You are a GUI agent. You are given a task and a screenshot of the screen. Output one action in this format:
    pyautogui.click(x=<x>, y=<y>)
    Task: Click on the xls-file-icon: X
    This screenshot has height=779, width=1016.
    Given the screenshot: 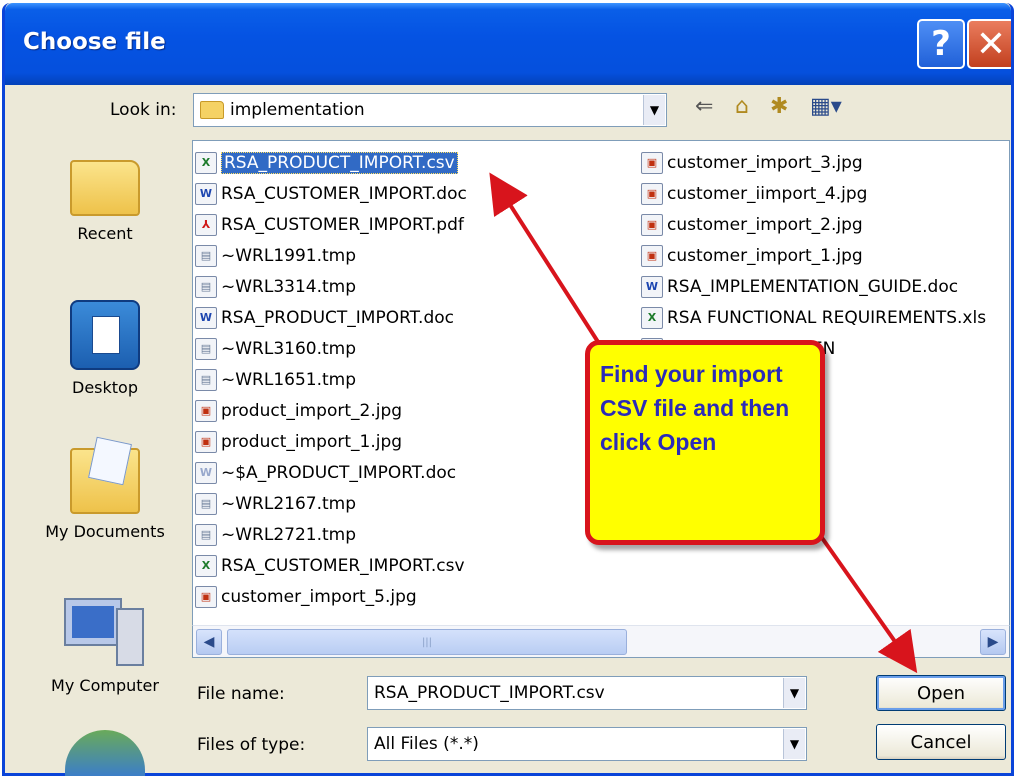 What is the action you would take?
    pyautogui.click(x=652, y=317)
    